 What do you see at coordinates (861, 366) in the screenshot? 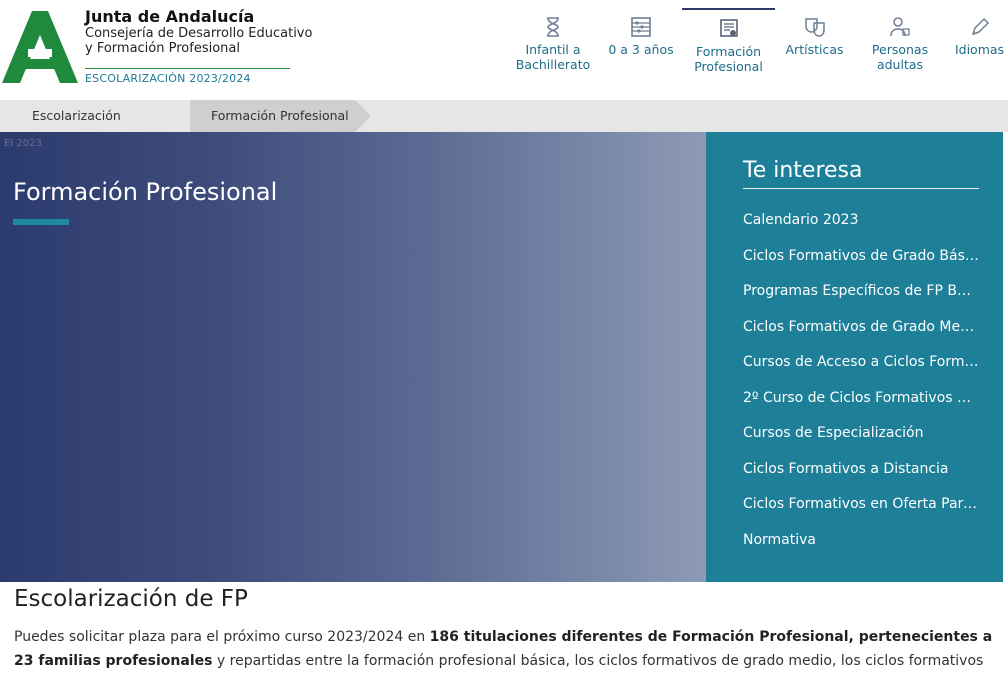
I see `link-cursos-acceso: Cursos de Acceso a Ciclos Formativos` at bounding box center [861, 366].